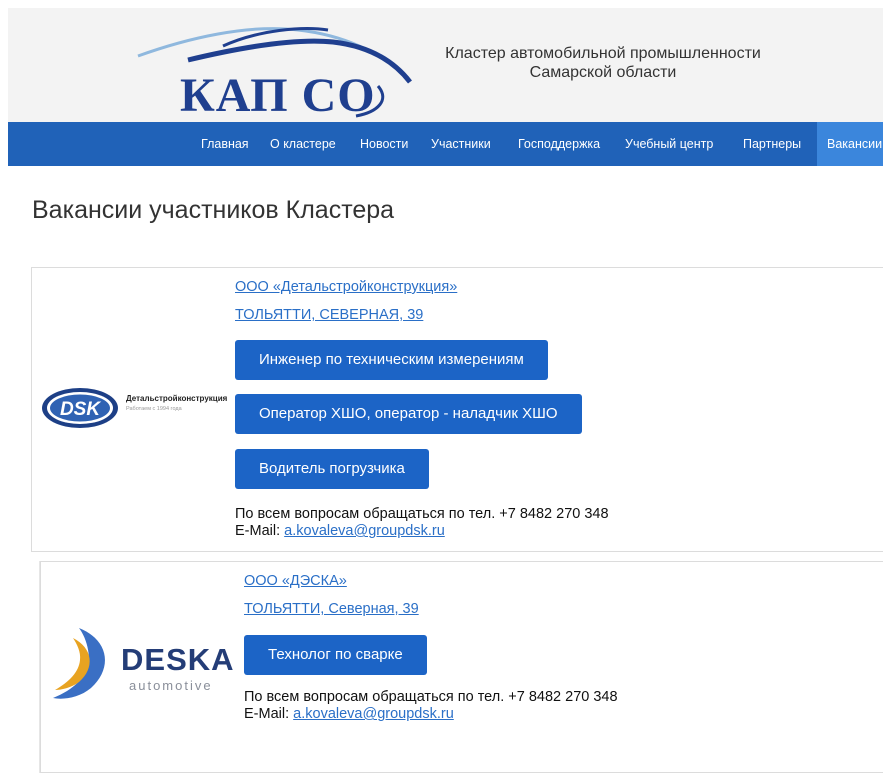 This screenshot has width=883, height=773. Describe the element at coordinates (603, 53) in the screenshot. I see `site-title-line1: Кластер автомобильной промышленности` at that location.